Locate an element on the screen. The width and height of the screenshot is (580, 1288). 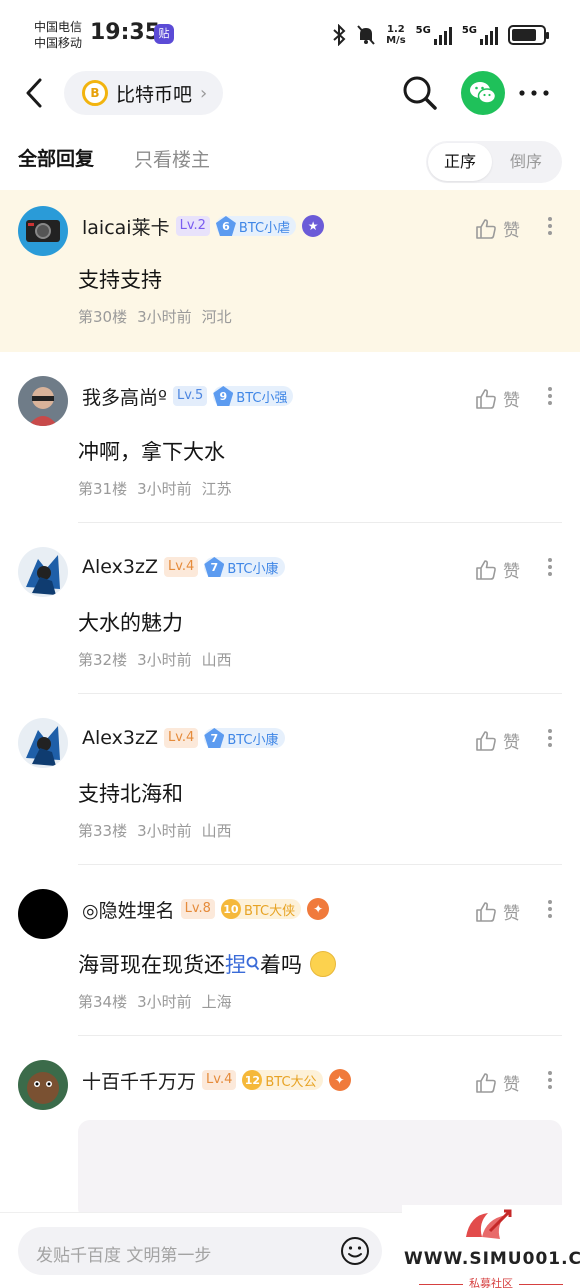
forum-entry: B 比特币吧 › is located at coordinates (144, 93).